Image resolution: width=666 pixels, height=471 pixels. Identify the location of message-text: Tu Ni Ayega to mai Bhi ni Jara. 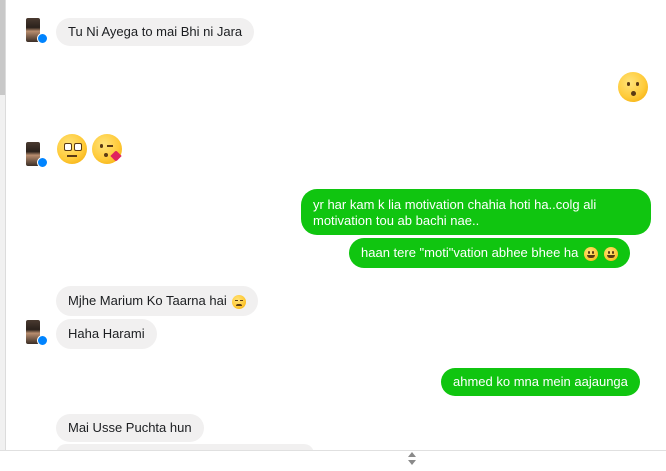
(155, 31).